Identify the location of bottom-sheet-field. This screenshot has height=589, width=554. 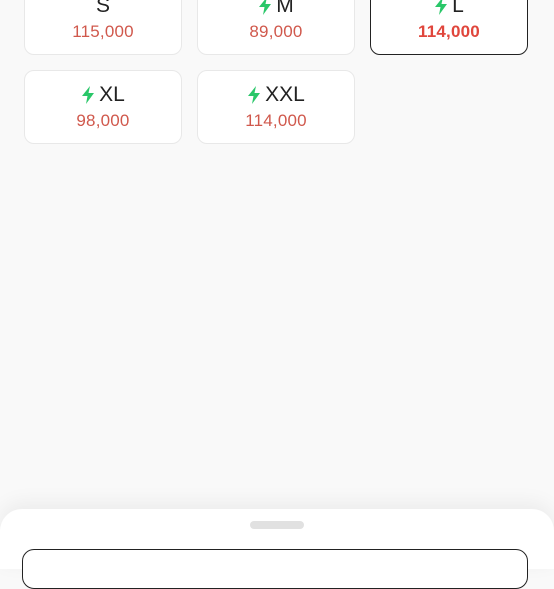
(275, 569).